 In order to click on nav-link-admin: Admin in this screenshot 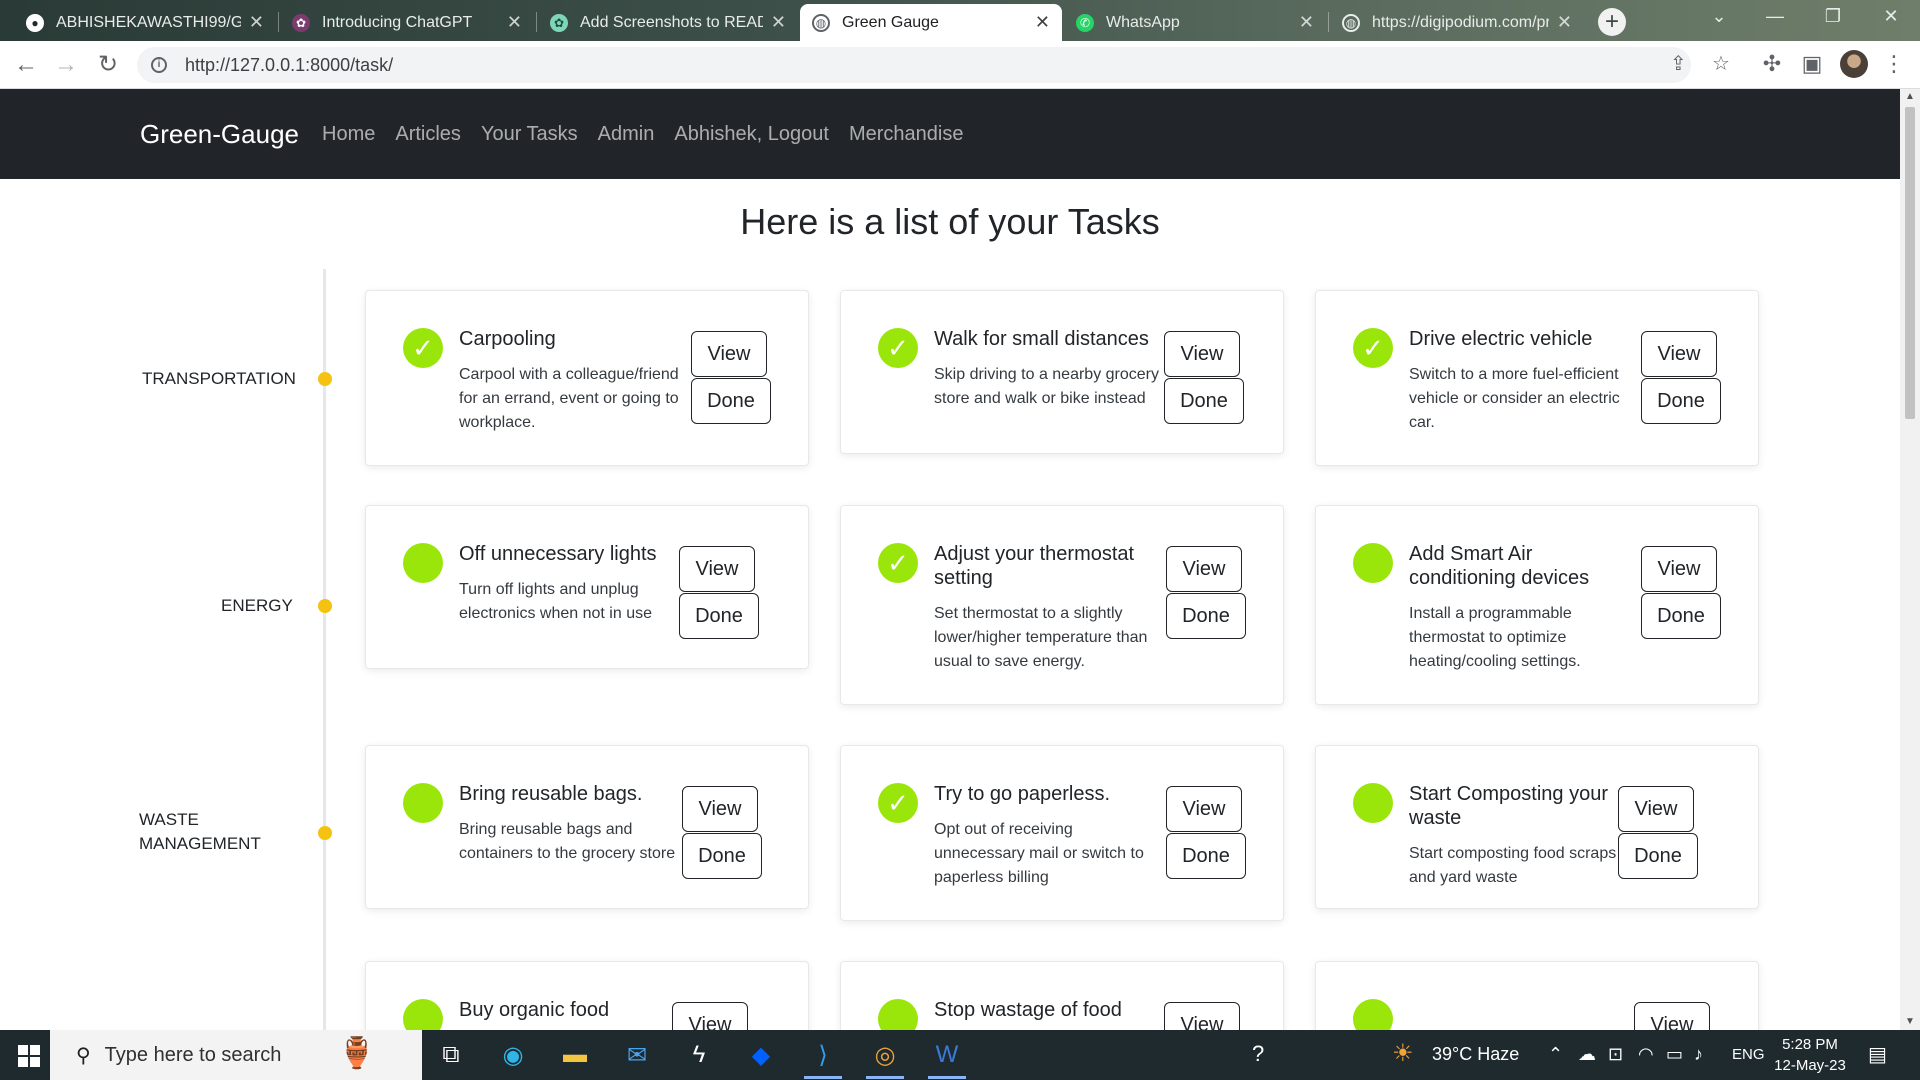, I will do `click(626, 134)`.